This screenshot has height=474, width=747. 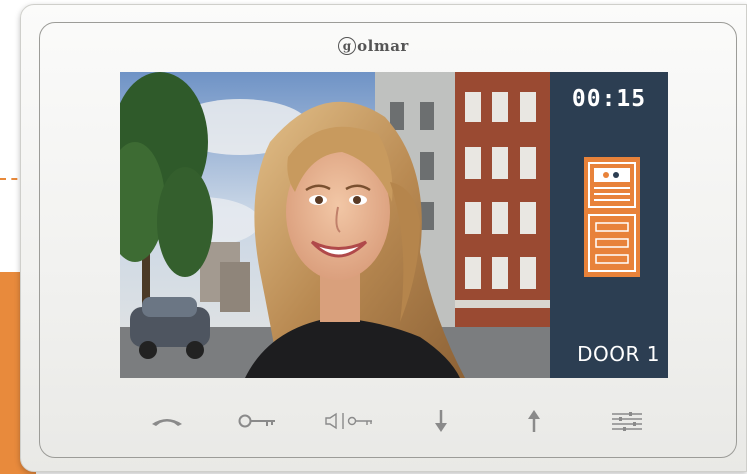 I want to click on handset-icon, so click(x=167, y=422).